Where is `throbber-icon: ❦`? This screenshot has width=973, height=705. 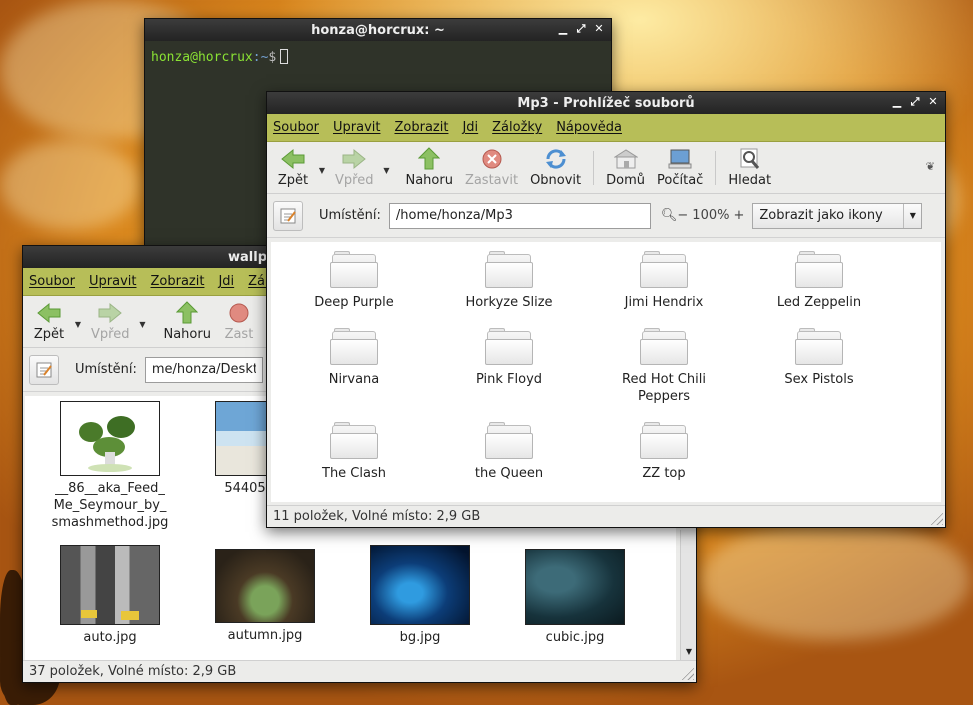 throbber-icon: ❦ is located at coordinates (930, 166).